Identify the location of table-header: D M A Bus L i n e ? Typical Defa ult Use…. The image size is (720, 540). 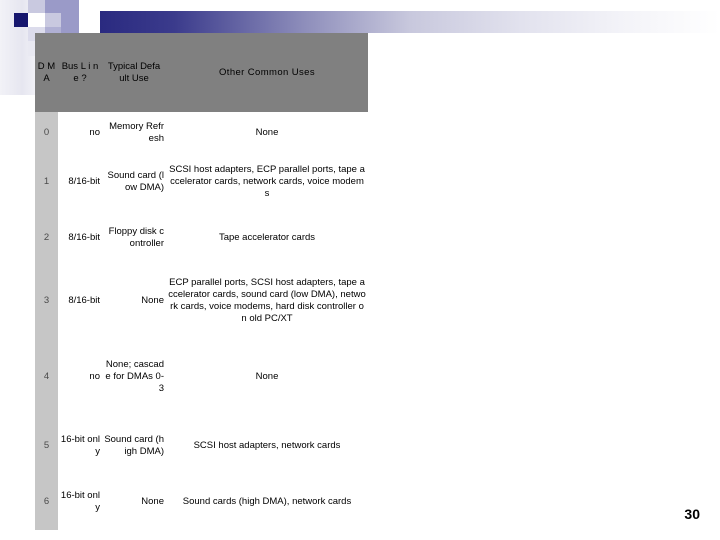
(201, 72).